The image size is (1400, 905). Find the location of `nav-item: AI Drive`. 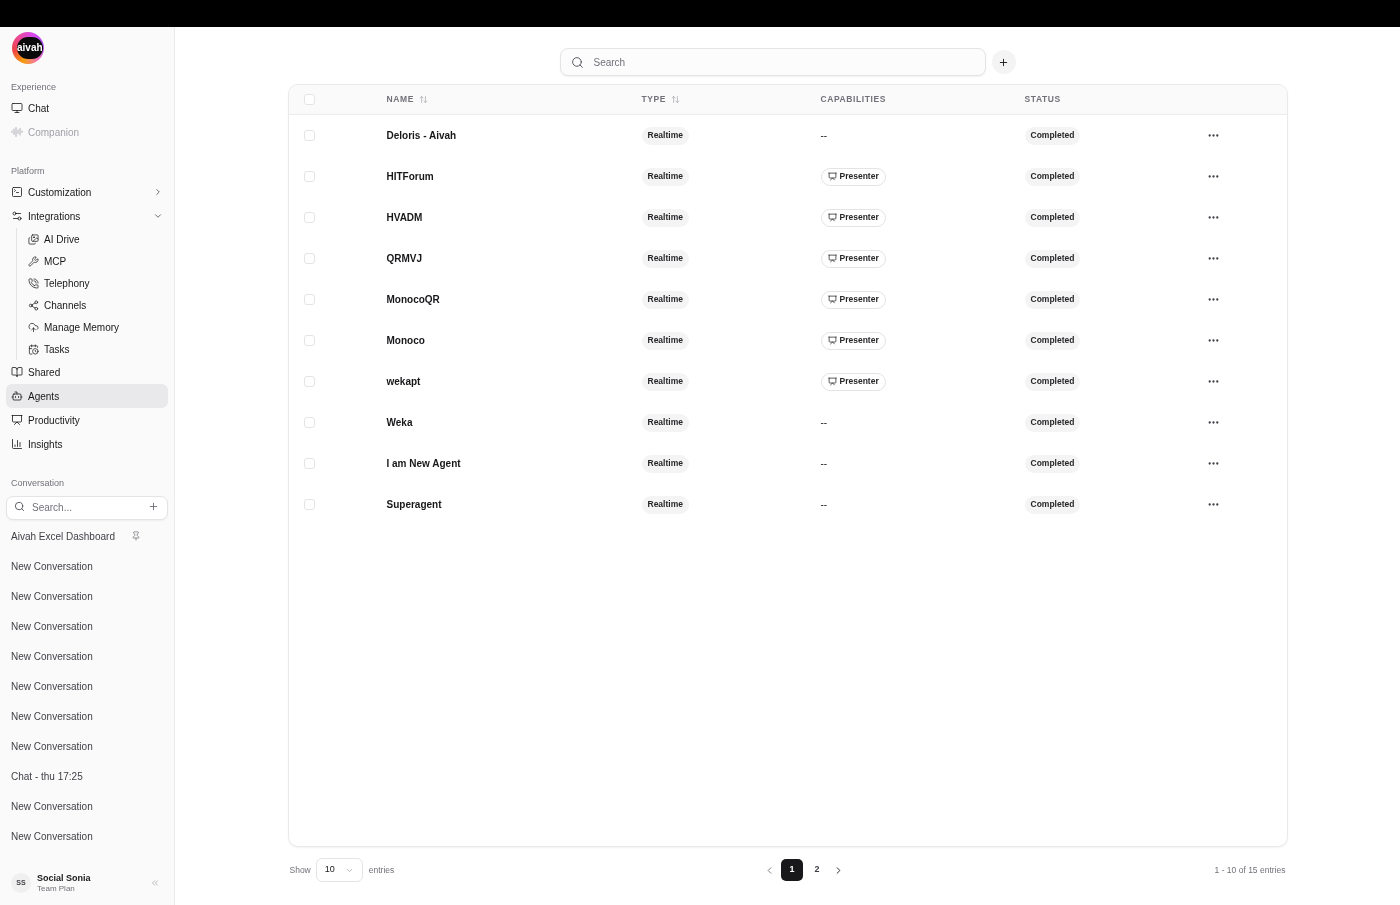

nav-item: AI Drive is located at coordinates (96, 239).